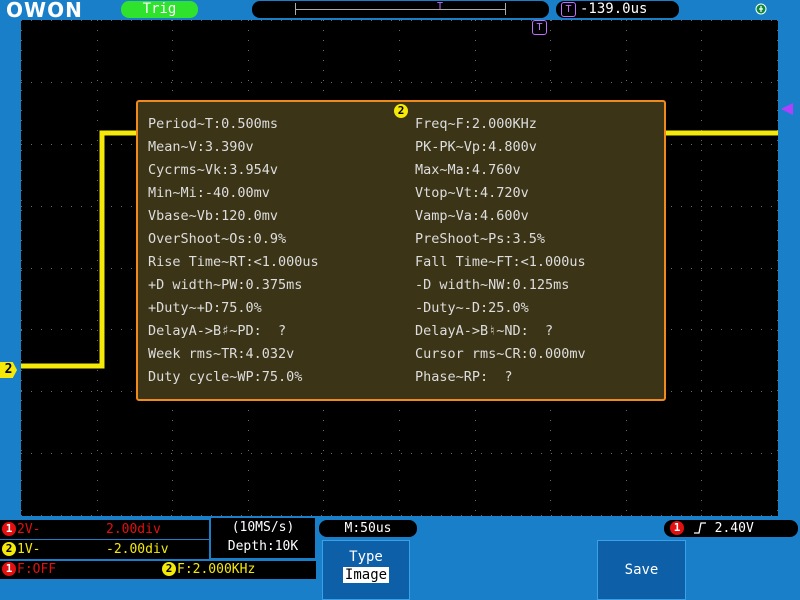 This screenshot has width=800, height=600. Describe the element at coordinates (9, 548) in the screenshot. I see `ch2-number-icon: 2` at that location.